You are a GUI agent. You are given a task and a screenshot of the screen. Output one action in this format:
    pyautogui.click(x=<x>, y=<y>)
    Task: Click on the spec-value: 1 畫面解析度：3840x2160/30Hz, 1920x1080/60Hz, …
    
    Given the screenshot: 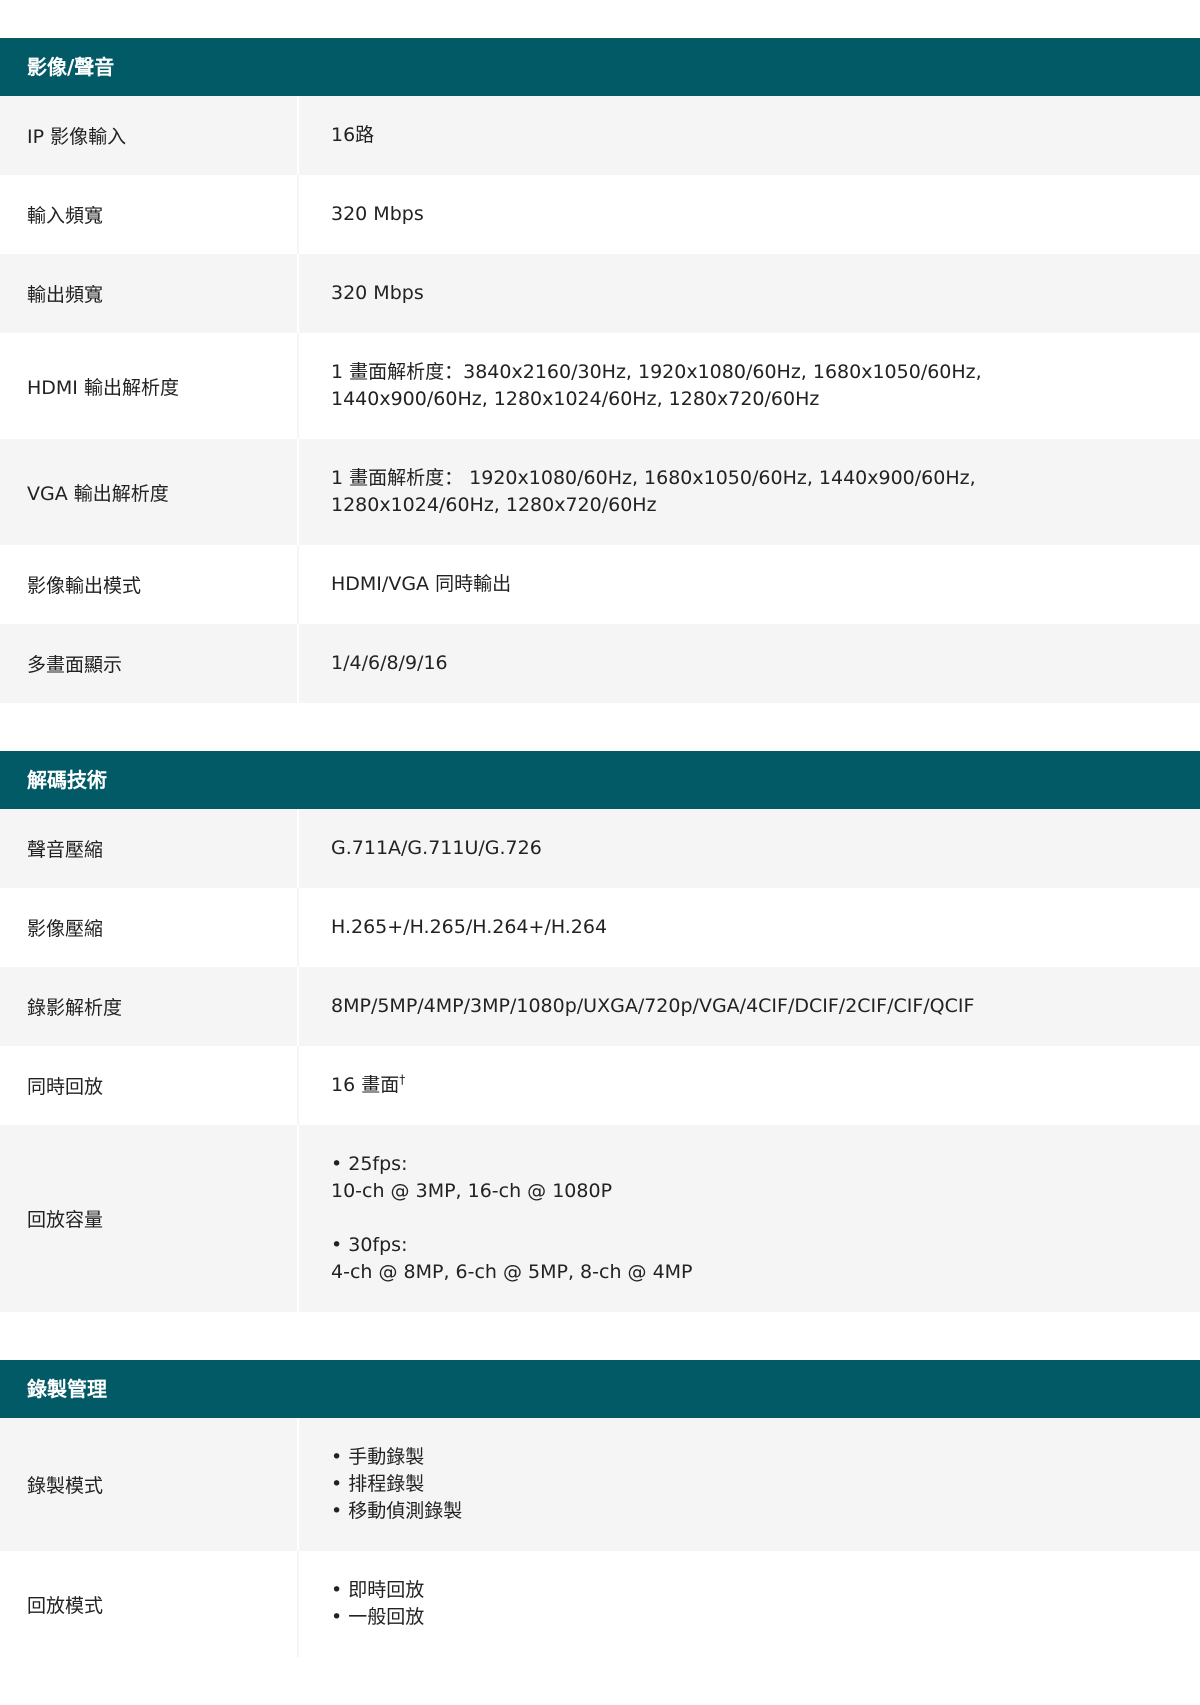 What is the action you would take?
    pyautogui.click(x=749, y=386)
    